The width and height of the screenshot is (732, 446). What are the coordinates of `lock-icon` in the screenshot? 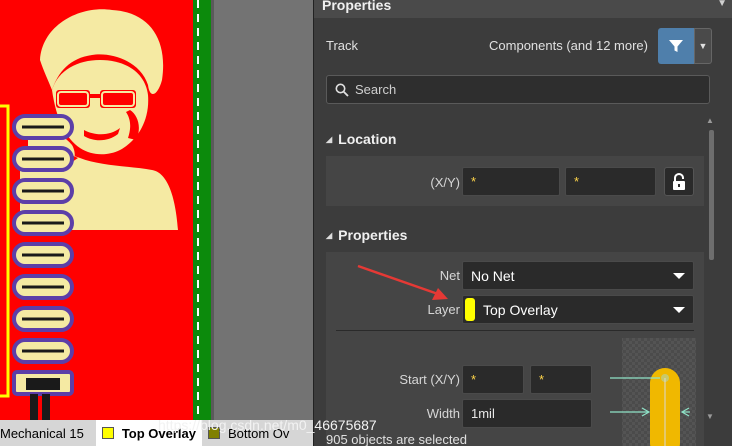 It's located at (679, 181).